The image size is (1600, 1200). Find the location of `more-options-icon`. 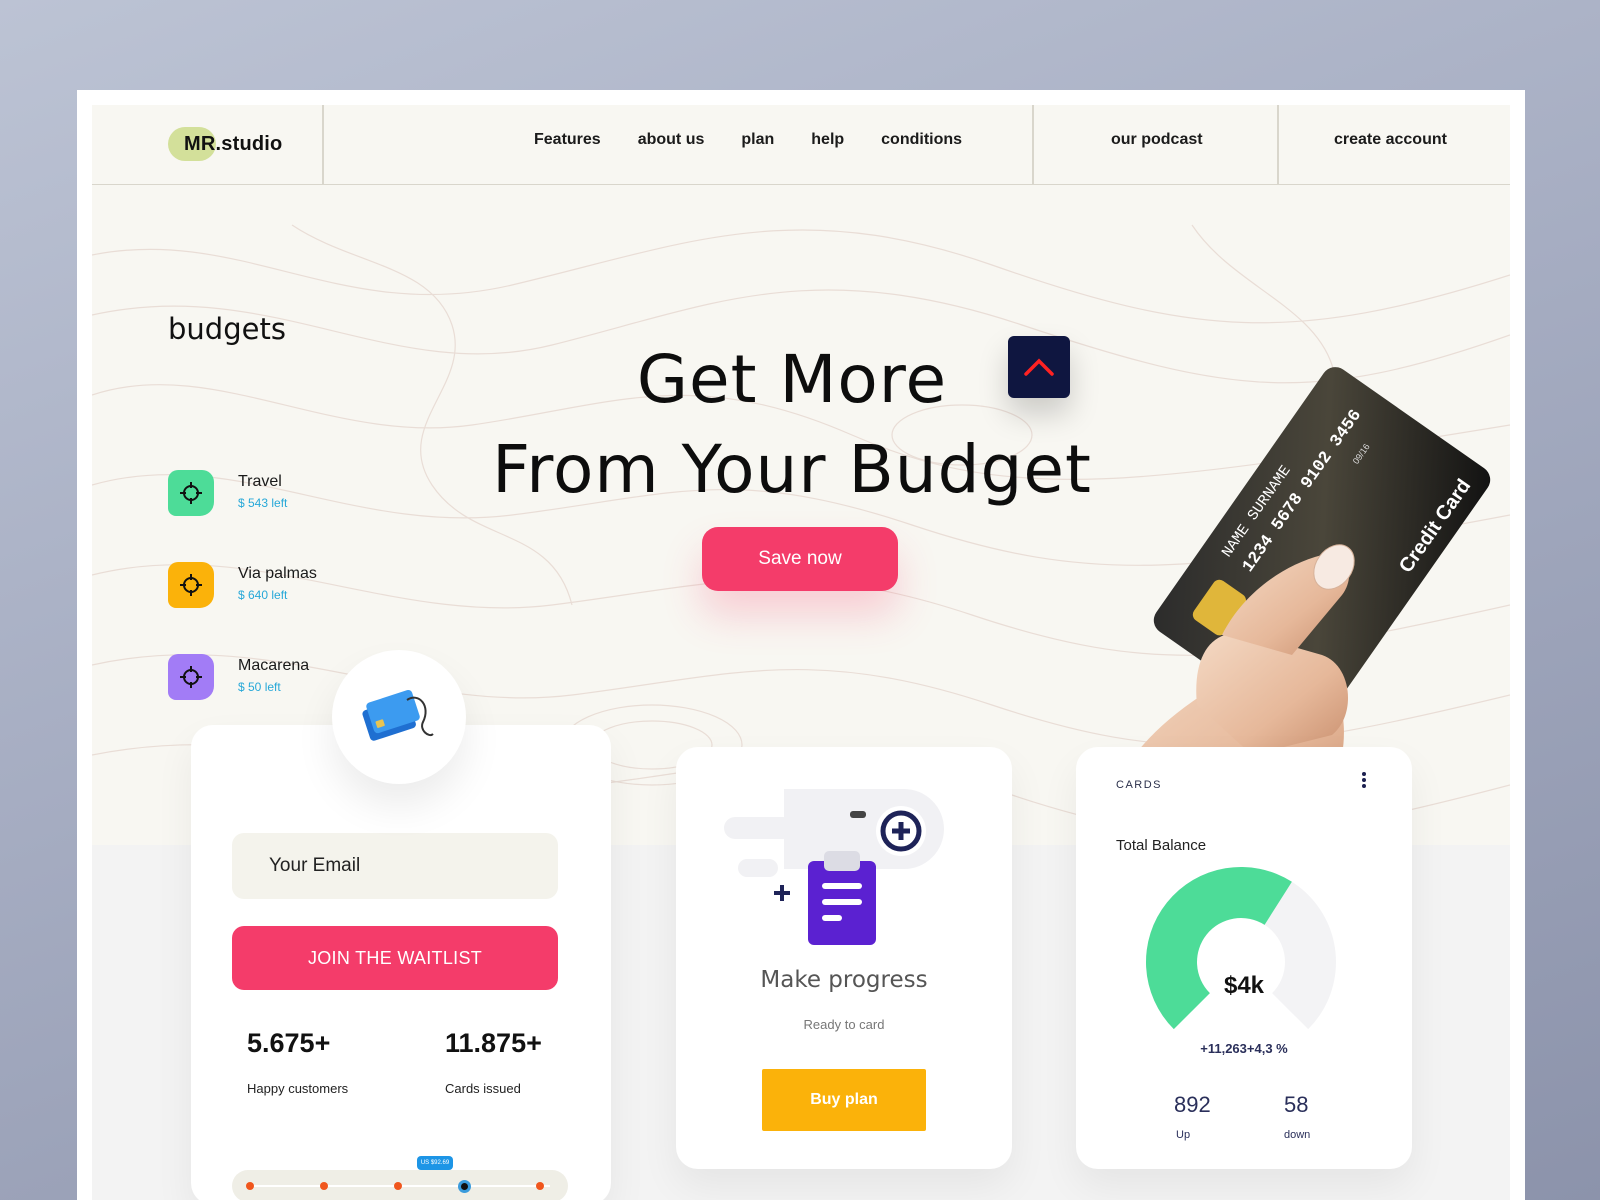

more-options-icon is located at coordinates (1364, 780).